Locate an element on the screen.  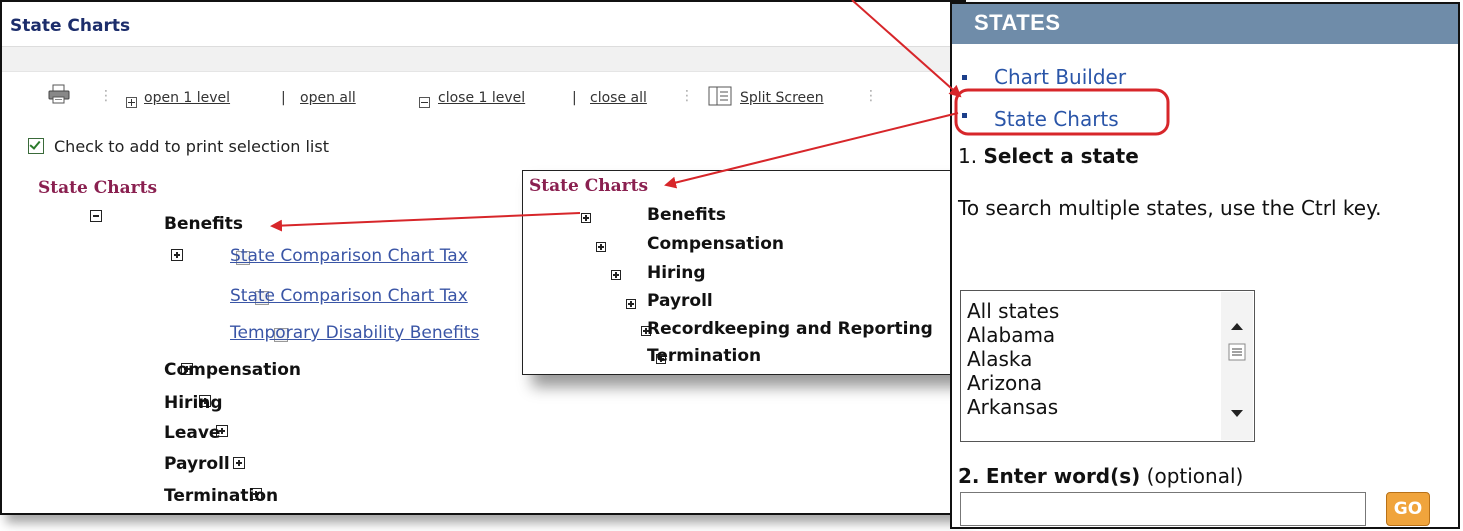
arrow-to-benefits is located at coordinates (425, 222).